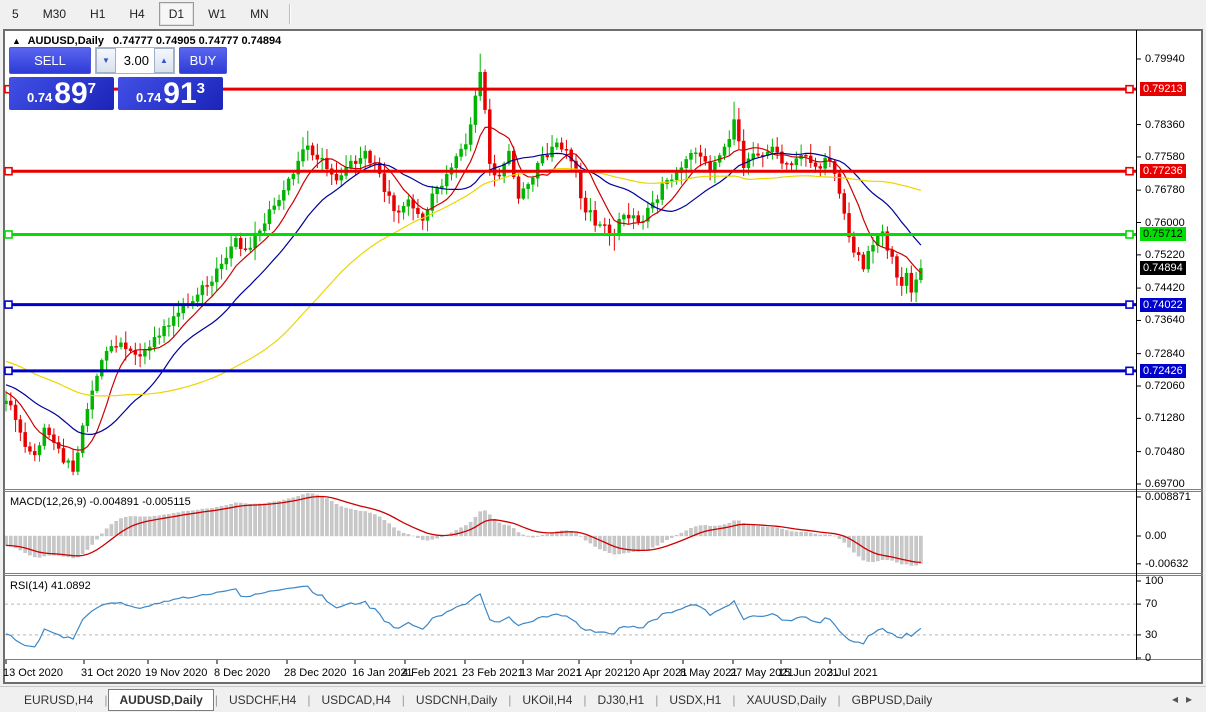 This screenshot has width=1206, height=712. I want to click on one-click-trade-panel: SELL ▼ 3.00 ▲ BUY 0.74 89 7 0.74 91 3, so click(118, 78).